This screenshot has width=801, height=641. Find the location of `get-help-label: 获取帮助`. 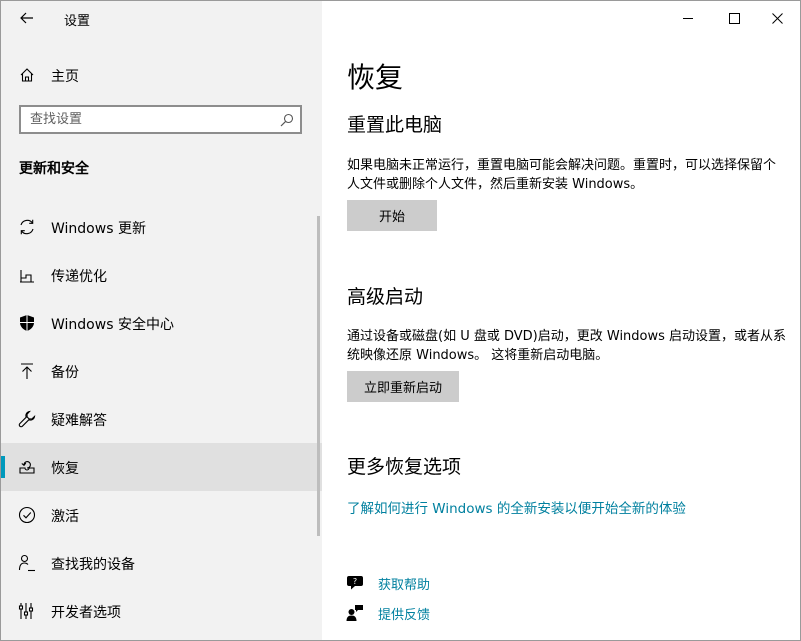

get-help-label: 获取帮助 is located at coordinates (404, 585).